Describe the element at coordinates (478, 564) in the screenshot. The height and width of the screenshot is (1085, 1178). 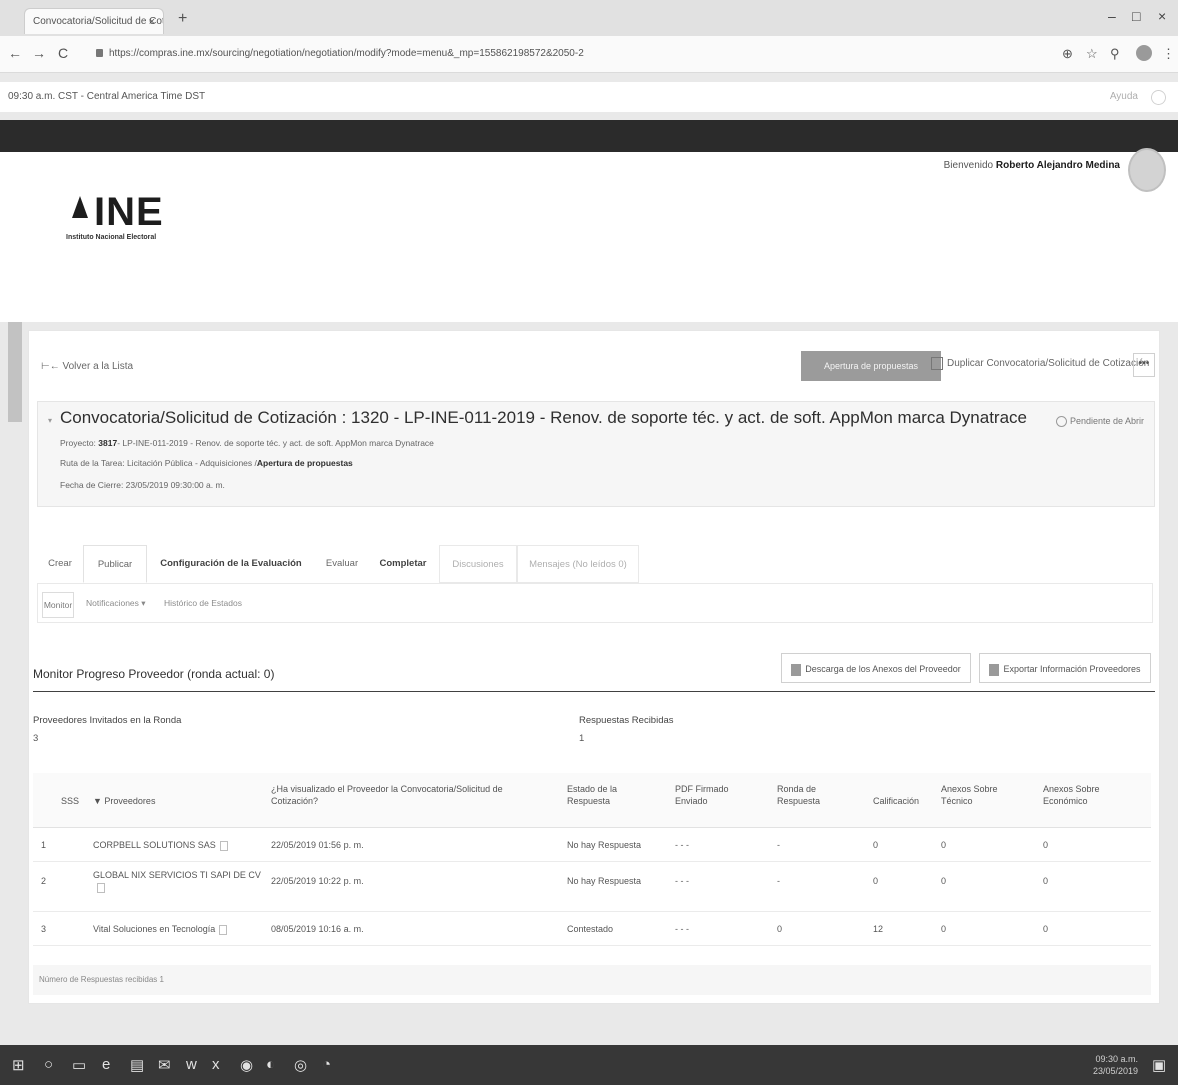
I see `tab-discusiones: Discusiones` at that location.